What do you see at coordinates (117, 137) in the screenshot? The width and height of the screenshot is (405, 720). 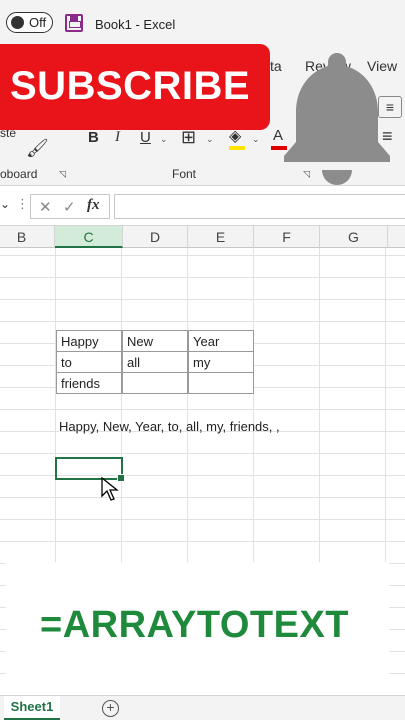 I see `italic-button: I` at bounding box center [117, 137].